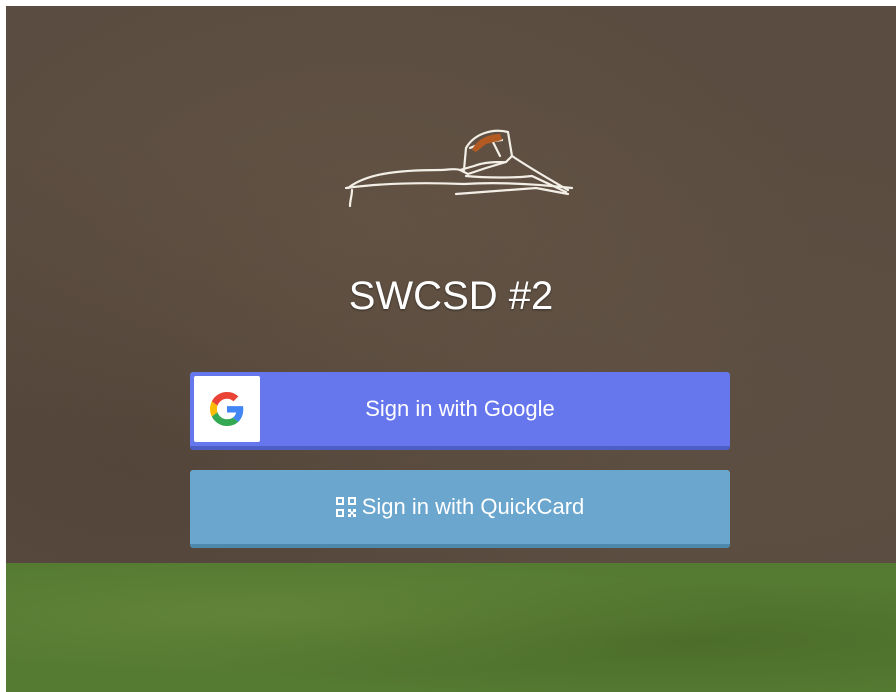  Describe the element at coordinates (345, 507) in the screenshot. I see `qr-code-icon` at that location.